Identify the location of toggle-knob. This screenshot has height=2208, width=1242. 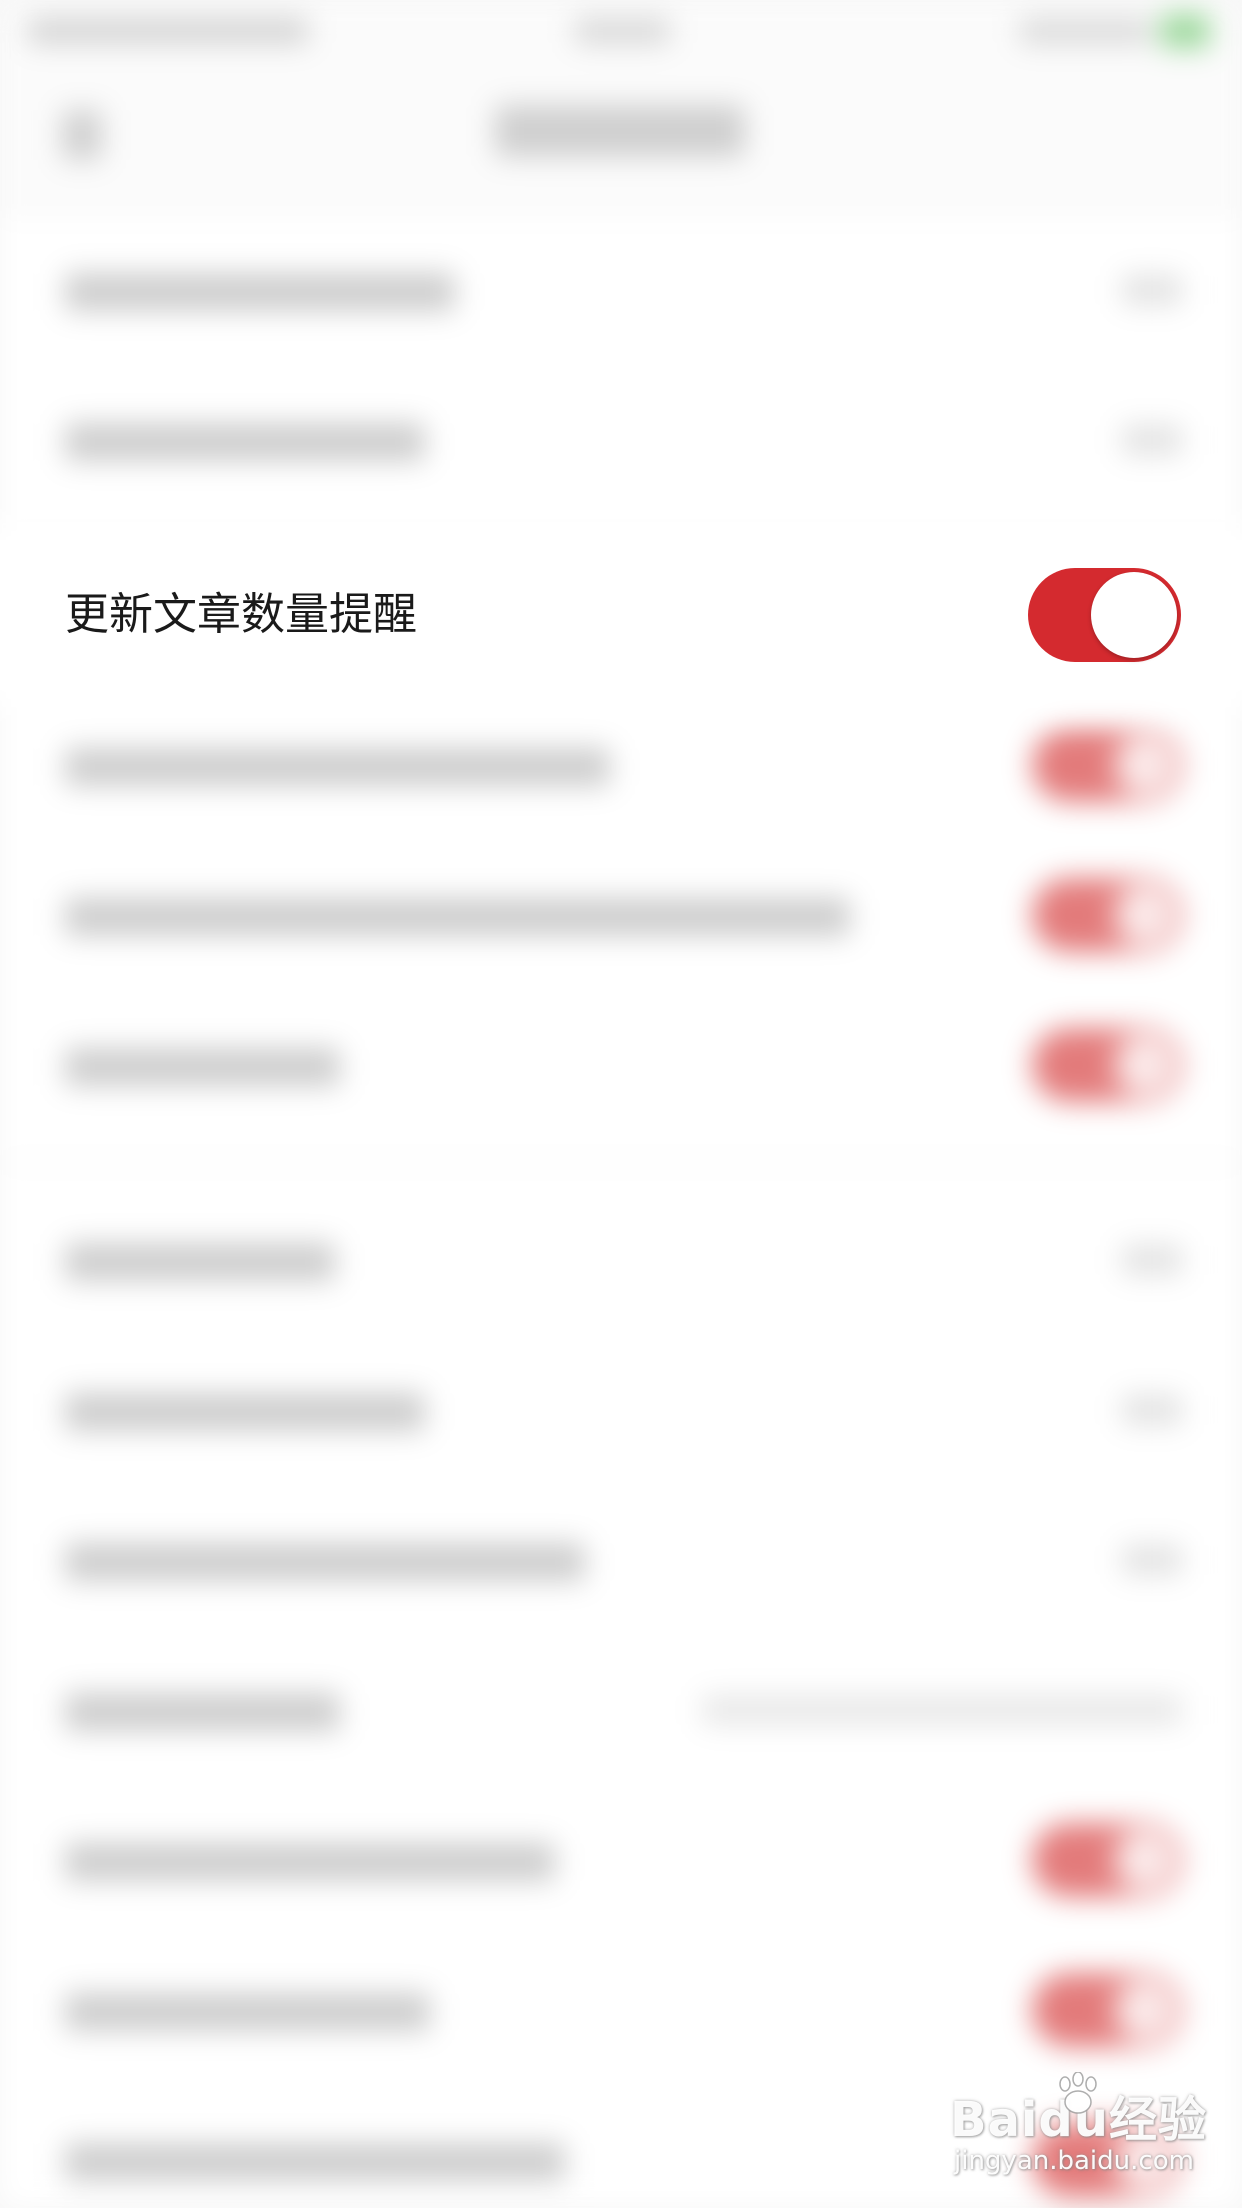
(1134, 615).